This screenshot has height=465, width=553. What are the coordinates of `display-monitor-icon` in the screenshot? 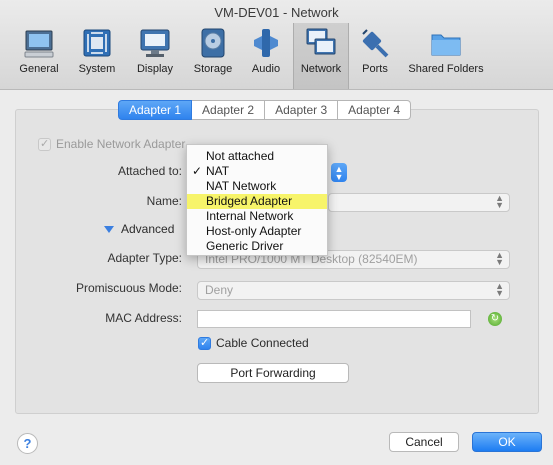 It's located at (155, 43).